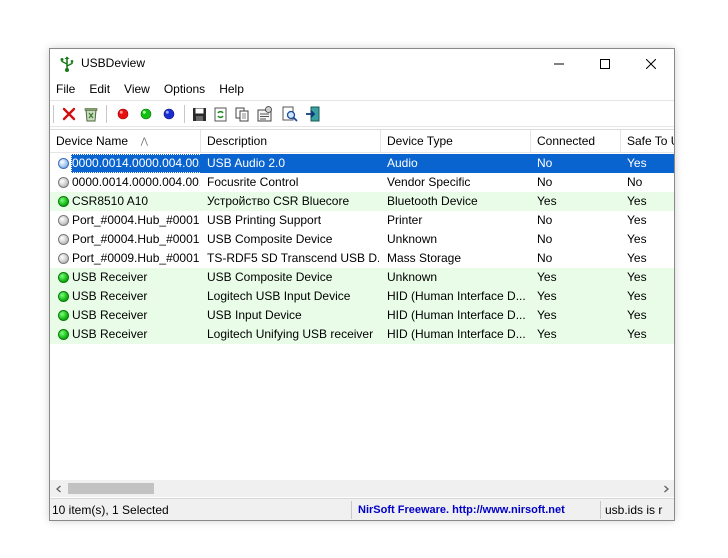 Image resolution: width=728 pixels, height=558 pixels. What do you see at coordinates (576, 141) in the screenshot?
I see `column-header-connected: Connected` at bounding box center [576, 141].